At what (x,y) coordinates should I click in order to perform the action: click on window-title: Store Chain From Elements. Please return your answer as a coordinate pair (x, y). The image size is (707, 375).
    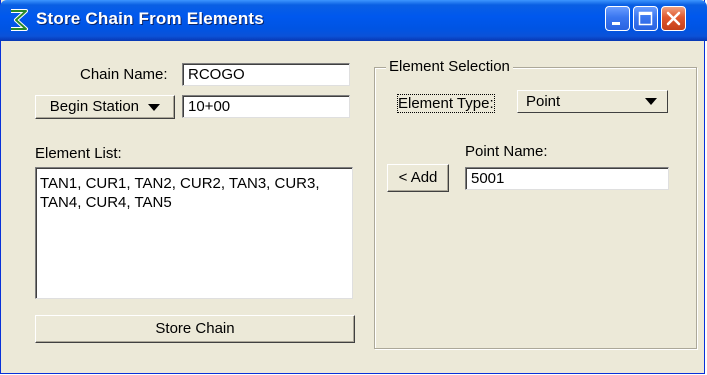
    Looking at the image, I should click on (150, 18).